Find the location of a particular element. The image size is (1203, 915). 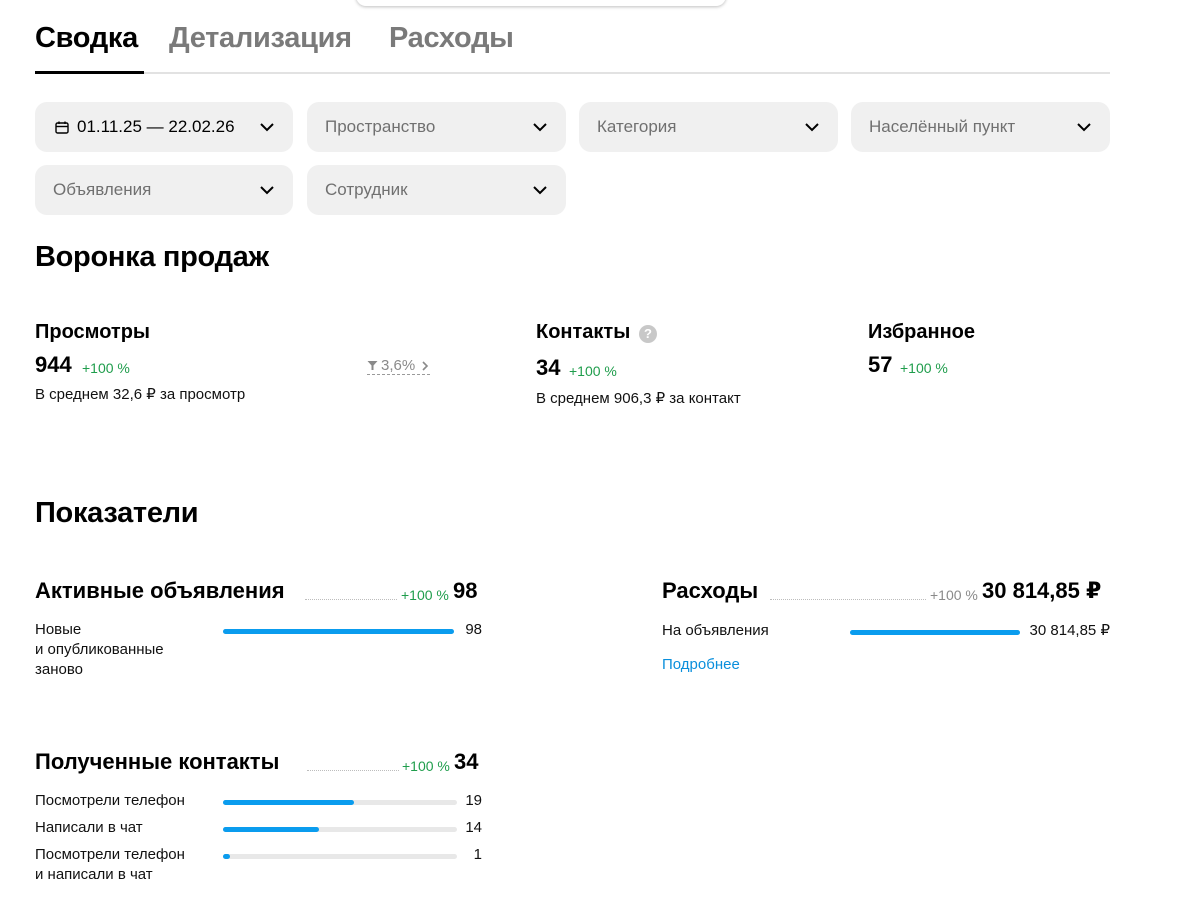

listings-filter-label: Объявления is located at coordinates (102, 189).